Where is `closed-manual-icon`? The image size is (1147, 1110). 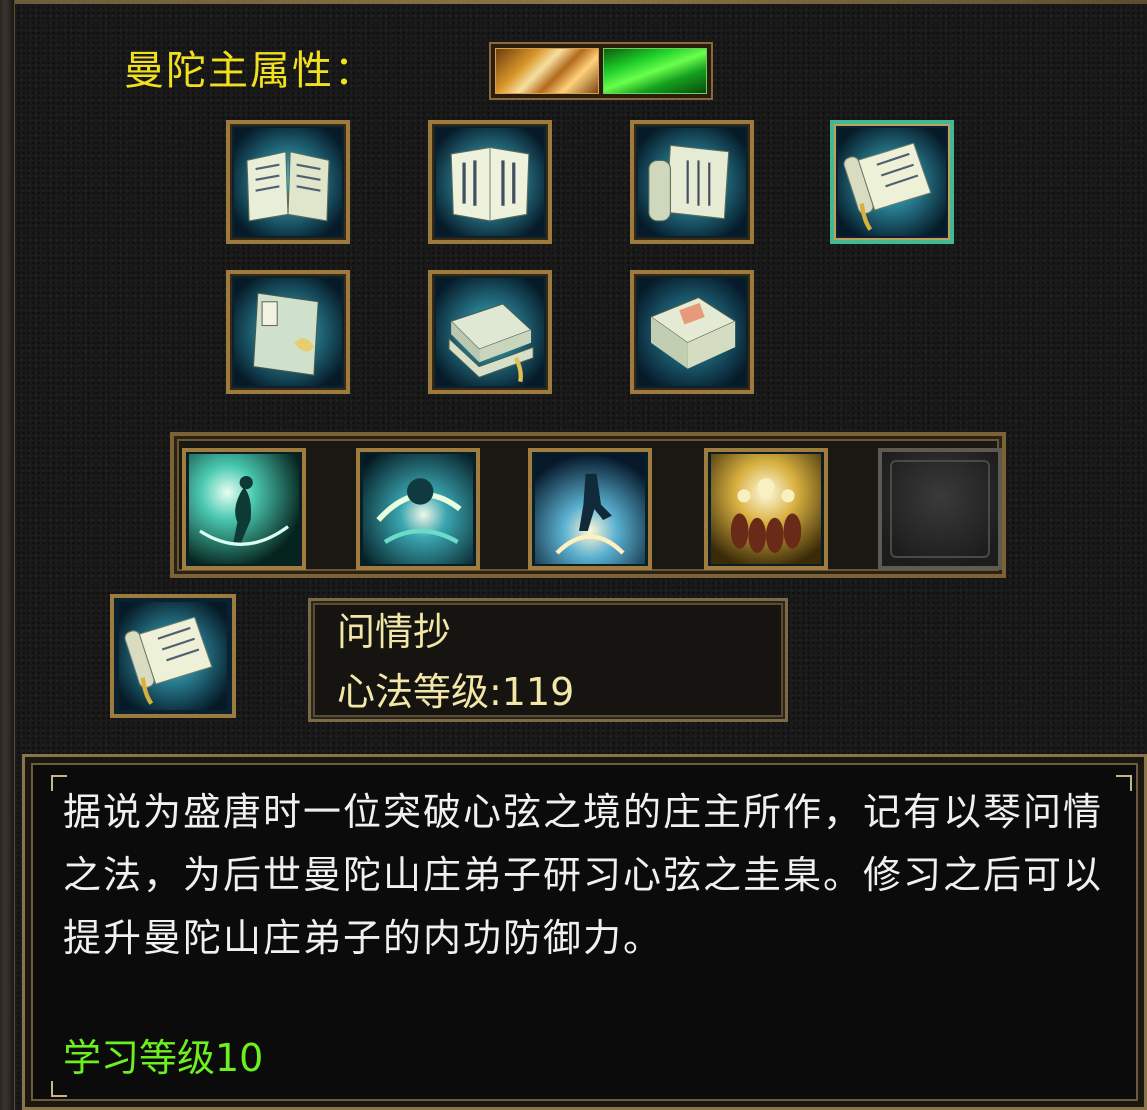 closed-manual-icon is located at coordinates (288, 332).